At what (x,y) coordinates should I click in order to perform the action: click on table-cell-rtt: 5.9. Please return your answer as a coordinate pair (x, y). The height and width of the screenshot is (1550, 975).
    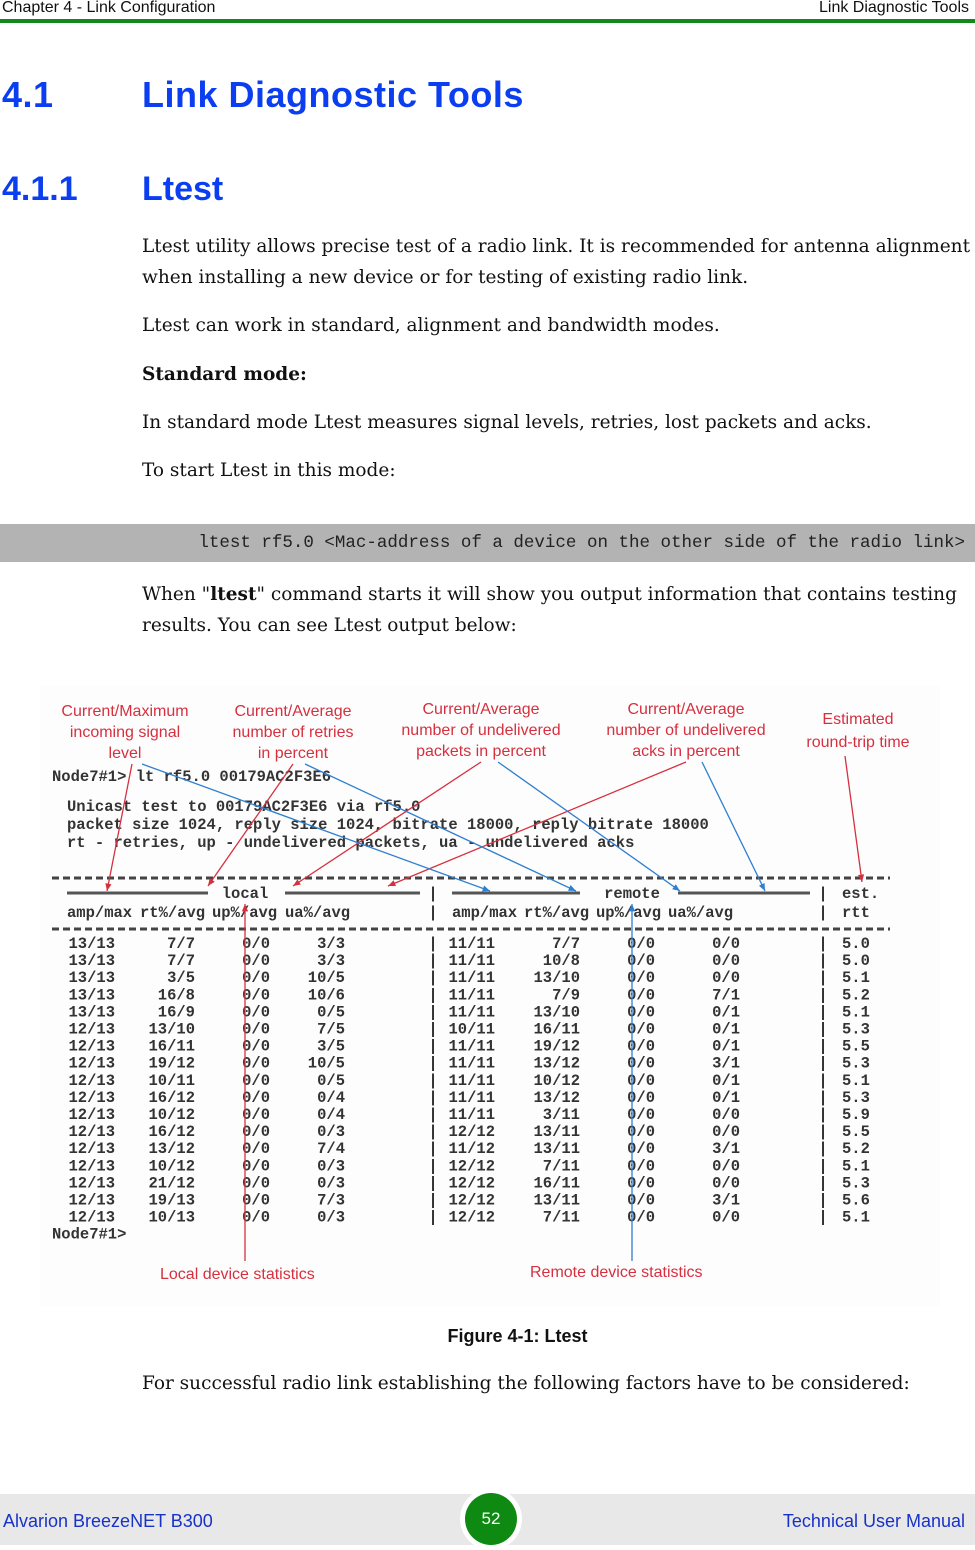
    Looking at the image, I should click on (856, 1115).